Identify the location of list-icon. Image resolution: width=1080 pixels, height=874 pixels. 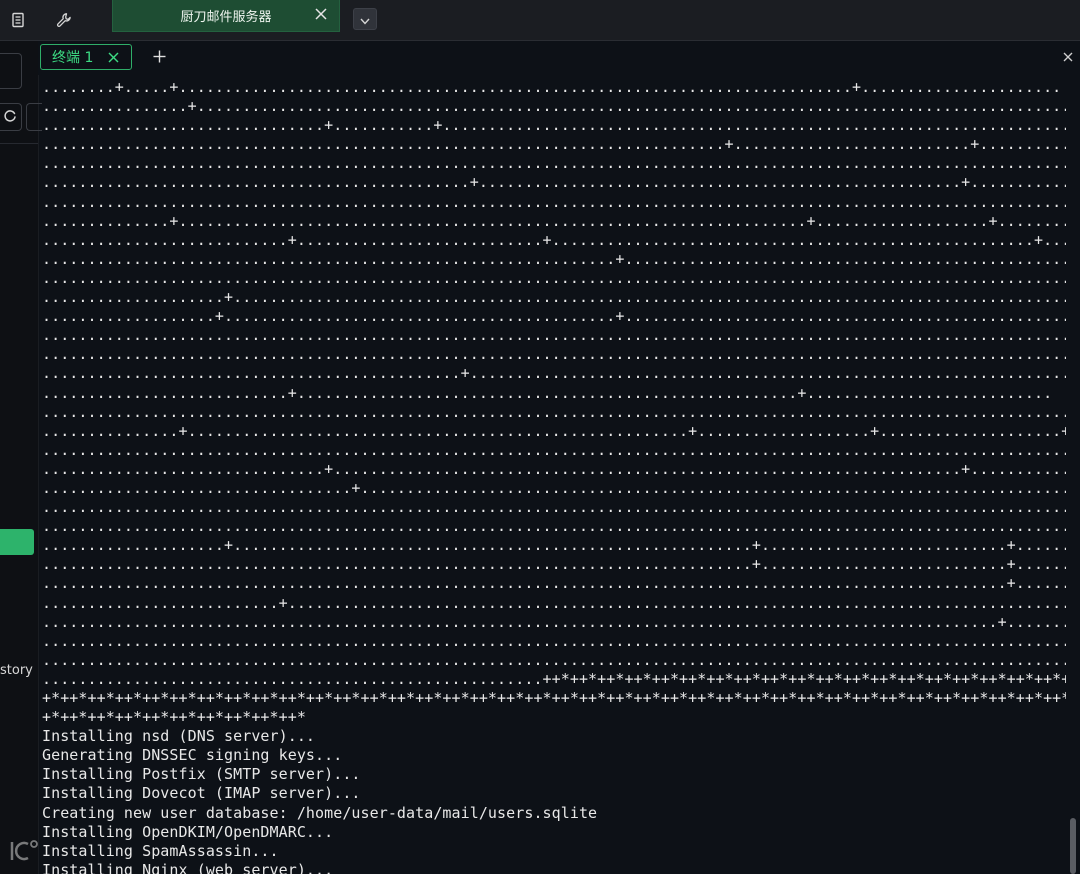
(18, 20).